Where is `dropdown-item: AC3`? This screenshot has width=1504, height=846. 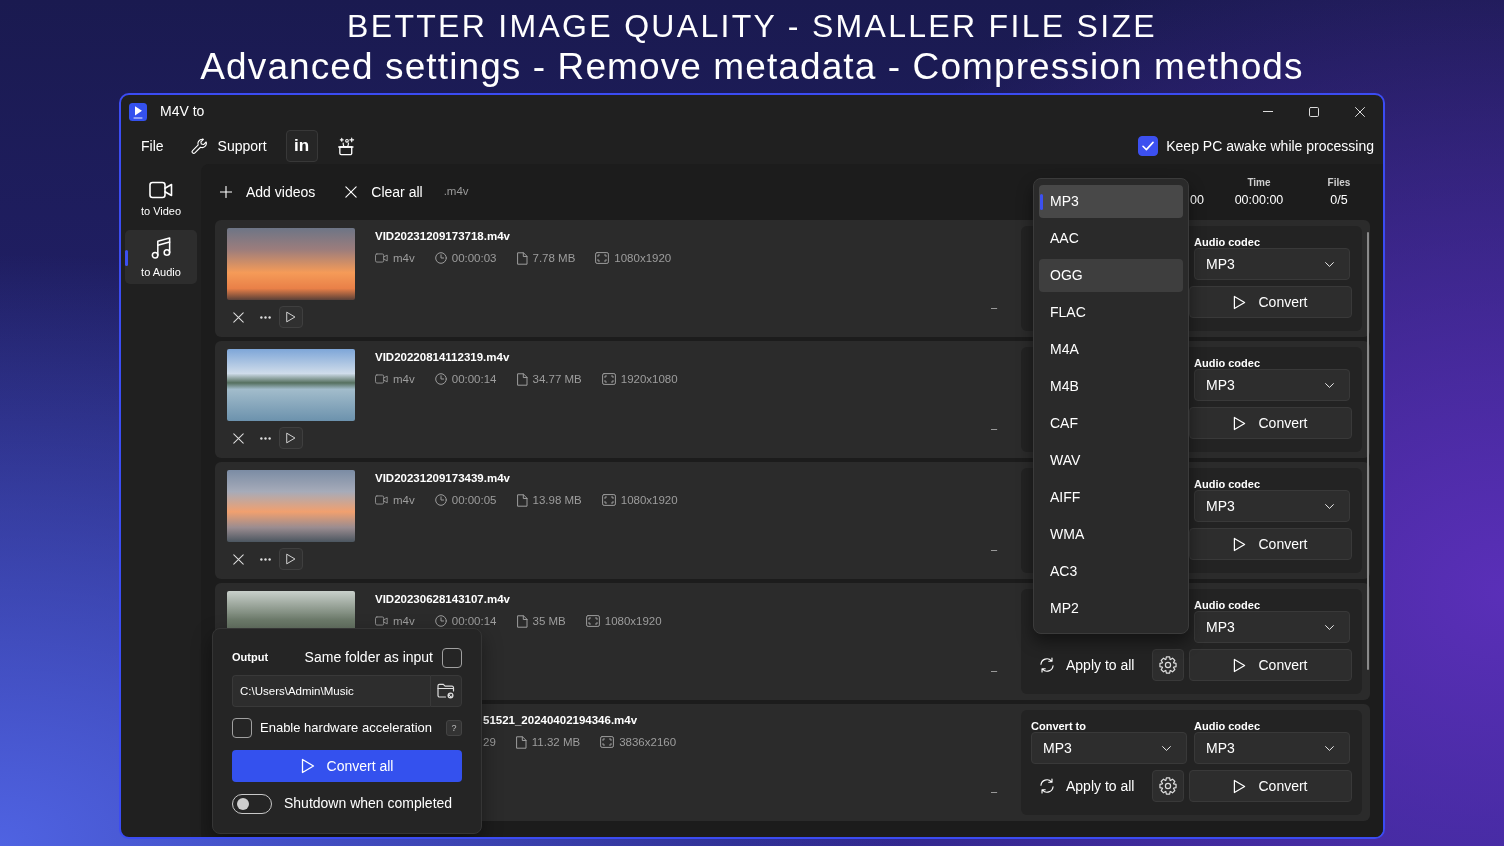 dropdown-item: AC3 is located at coordinates (1111, 571).